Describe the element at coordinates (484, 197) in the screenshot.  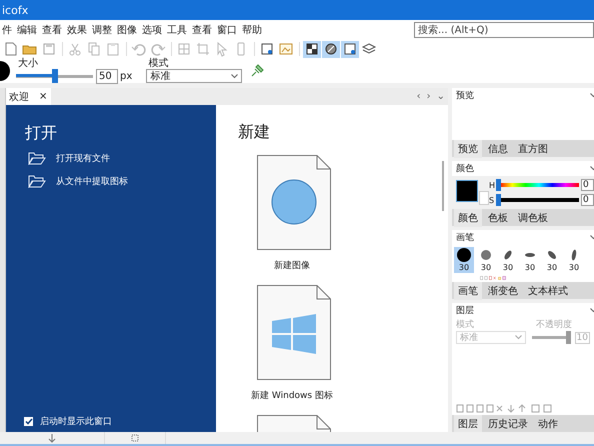
I see `background-swatch` at that location.